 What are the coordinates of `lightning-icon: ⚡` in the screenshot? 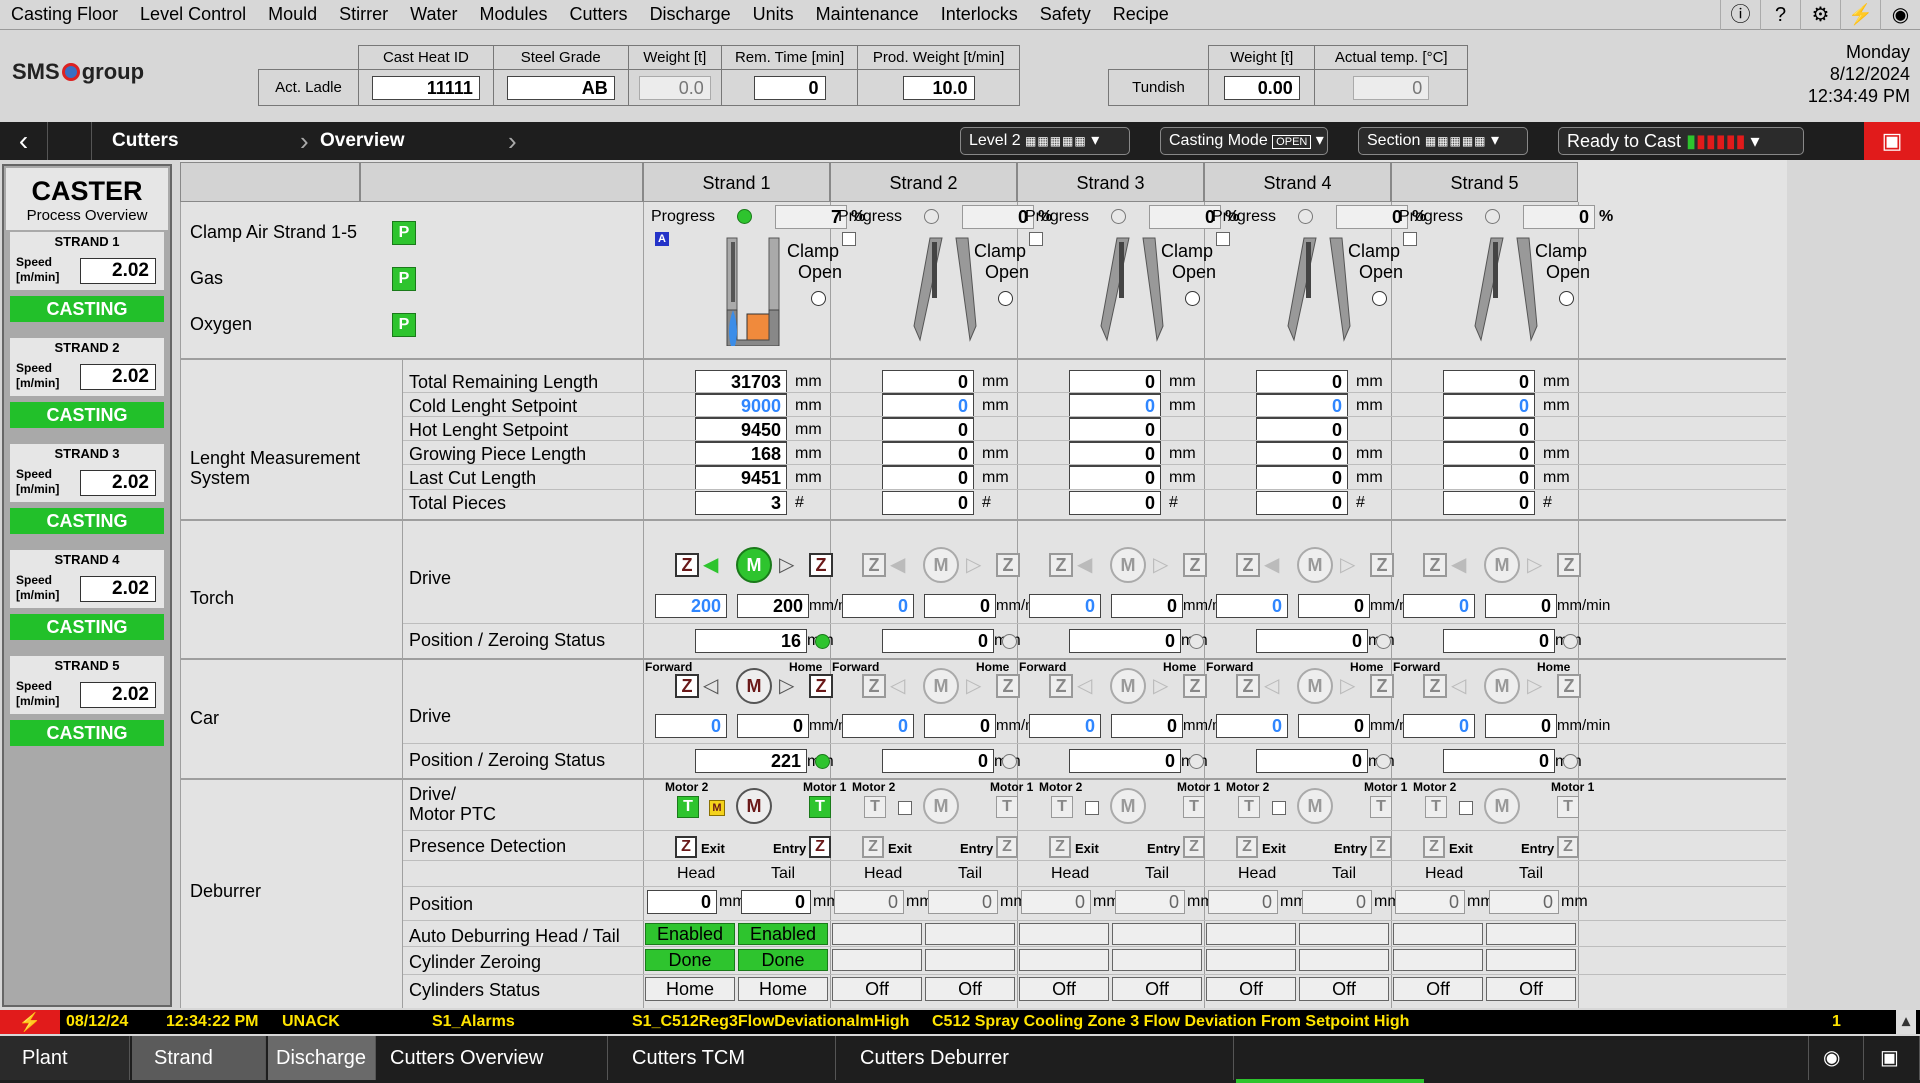 It's located at (1860, 15).